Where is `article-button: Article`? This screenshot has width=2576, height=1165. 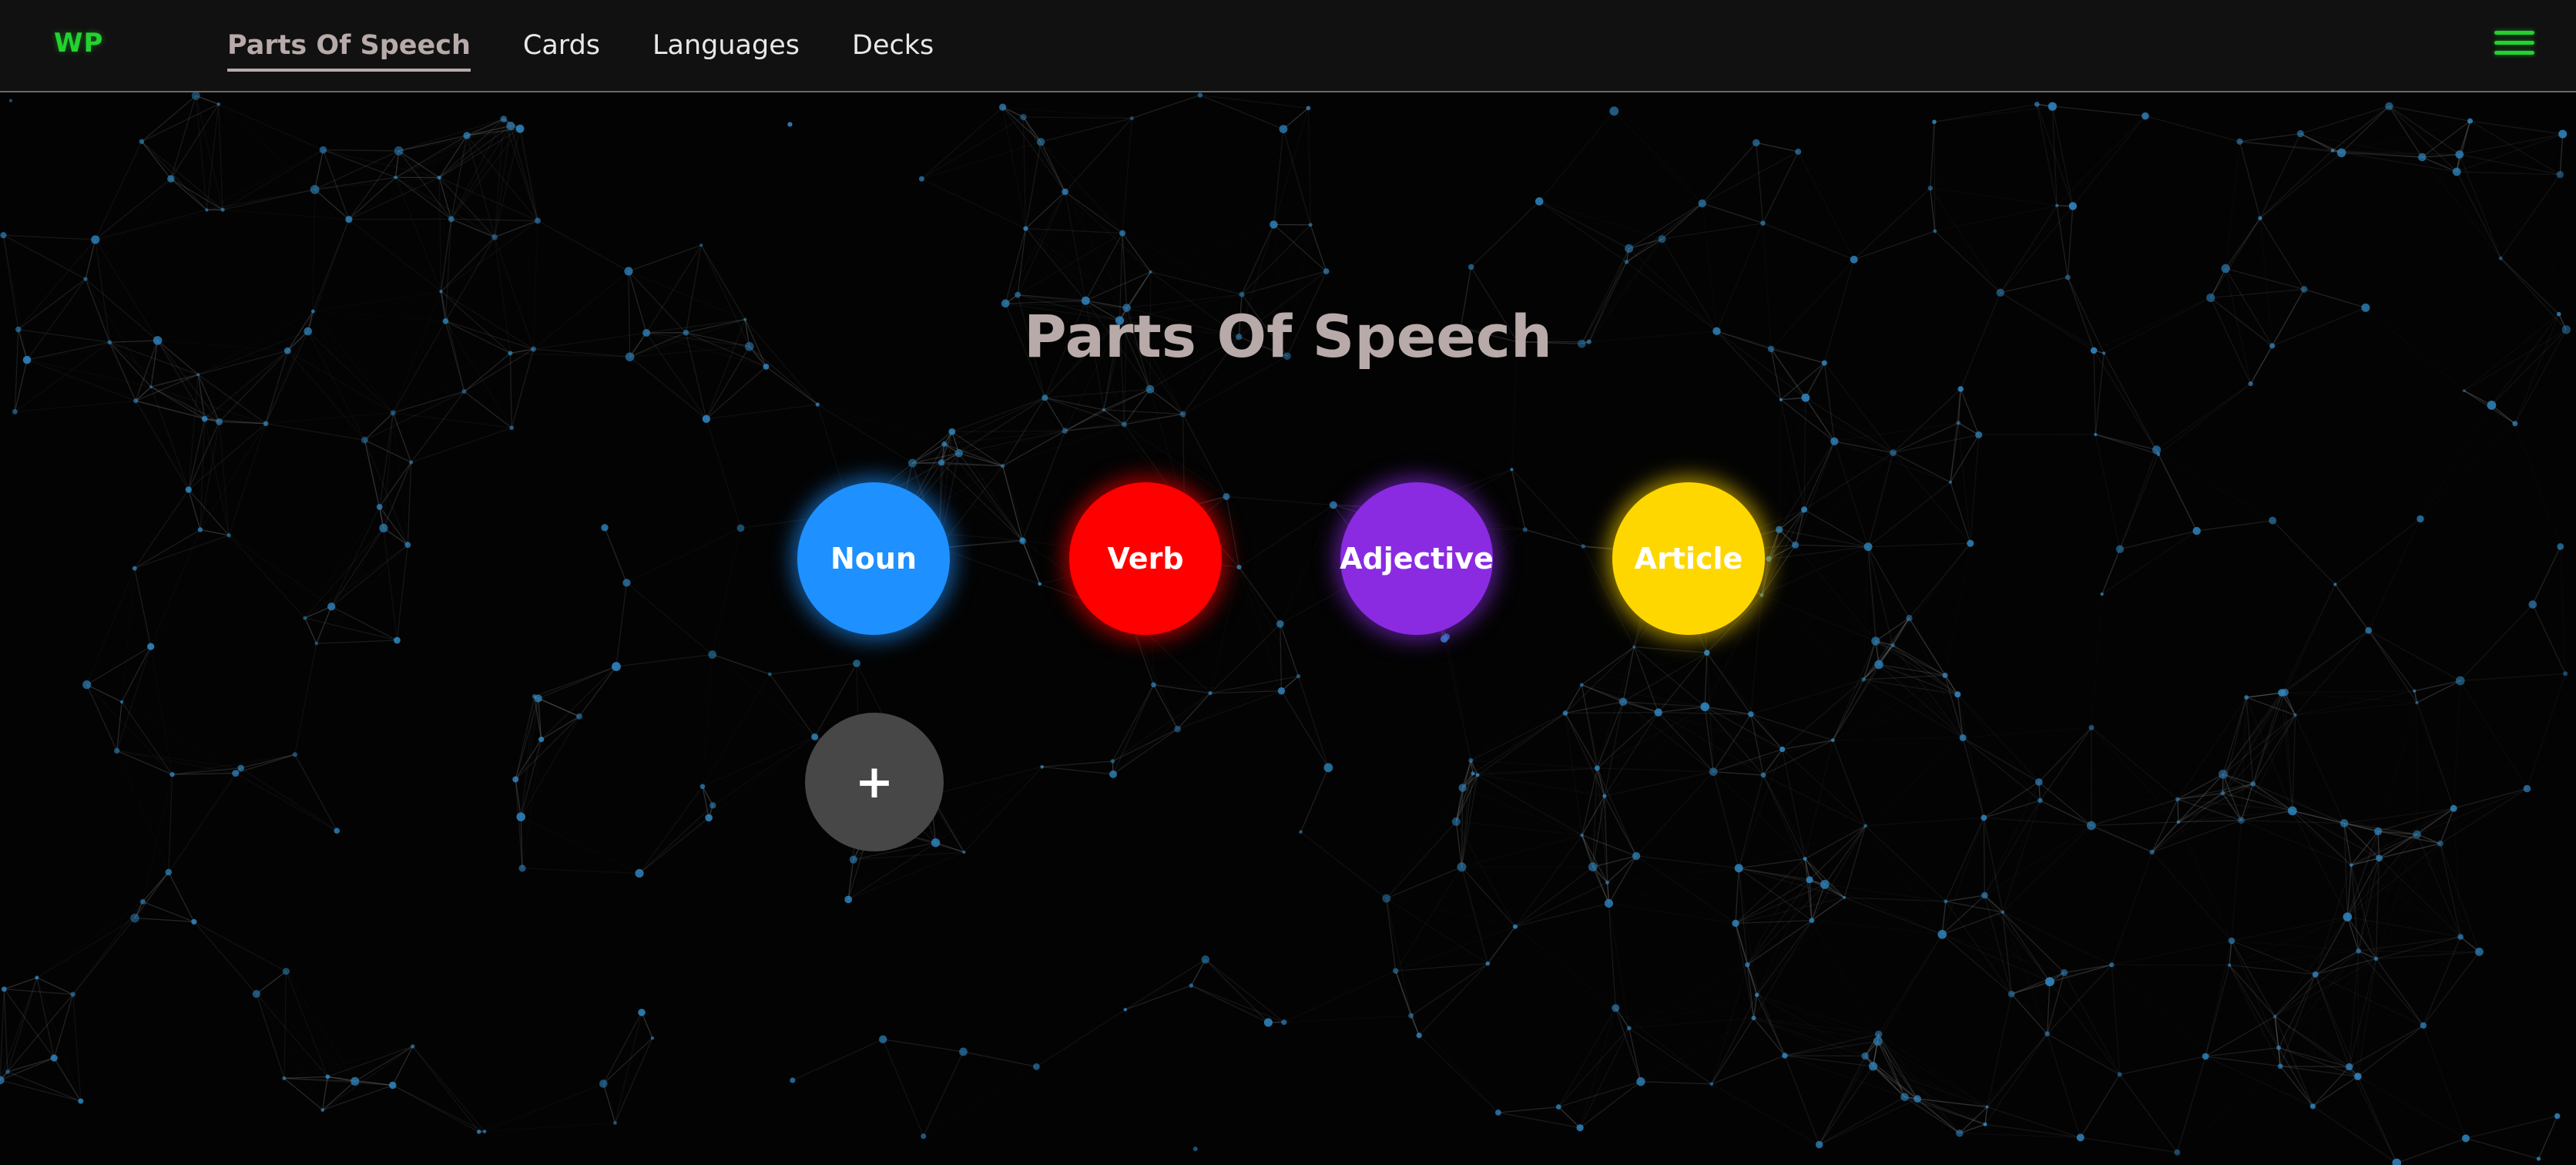 article-button: Article is located at coordinates (1688, 558).